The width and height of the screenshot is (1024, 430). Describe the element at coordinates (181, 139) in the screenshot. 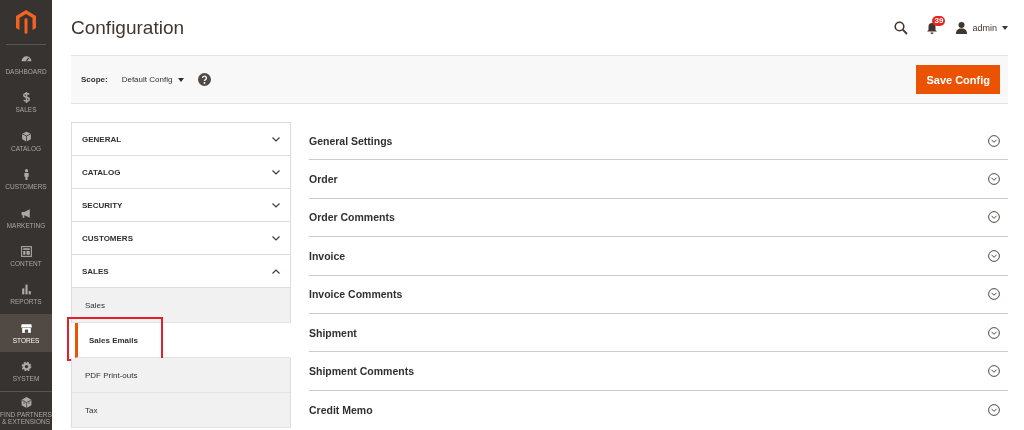

I see `config-section-tab: GENERAL` at that location.